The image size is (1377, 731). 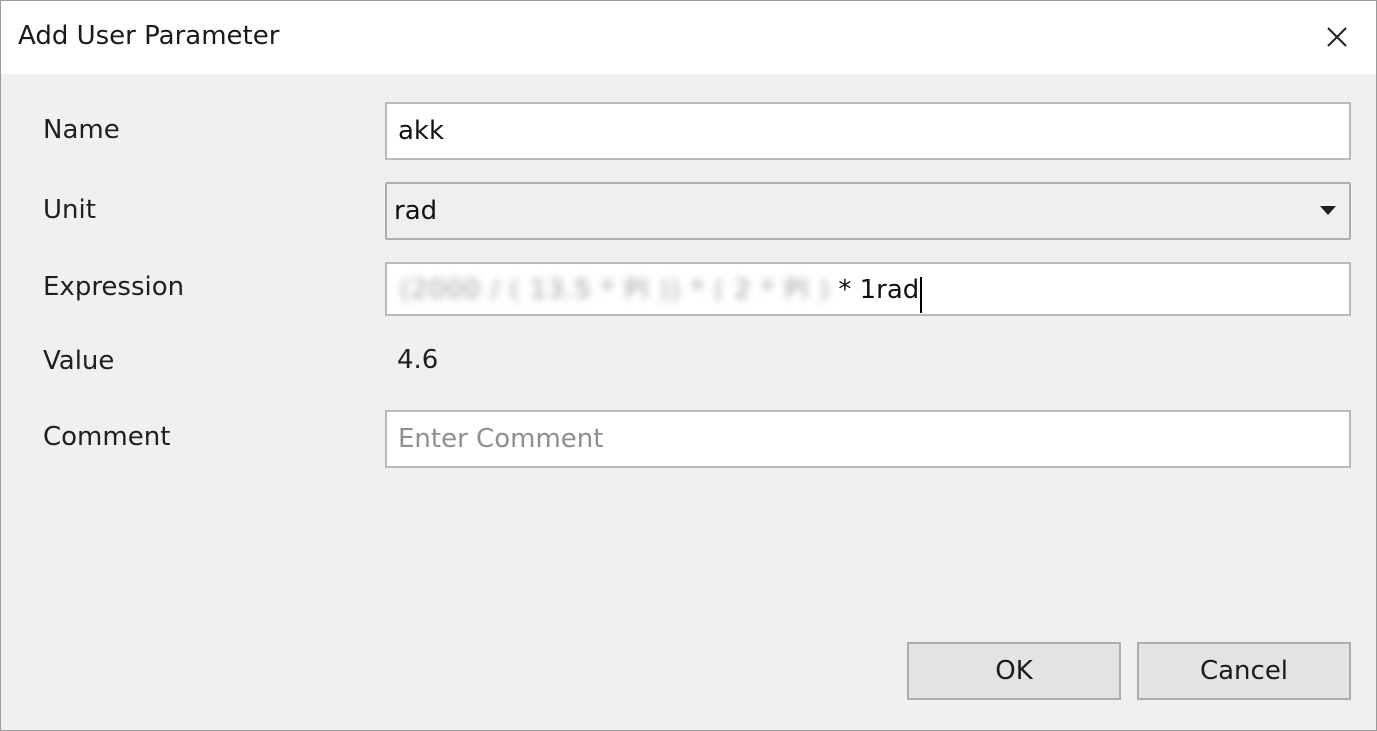 I want to click on value-readout: 4.6, so click(x=418, y=360).